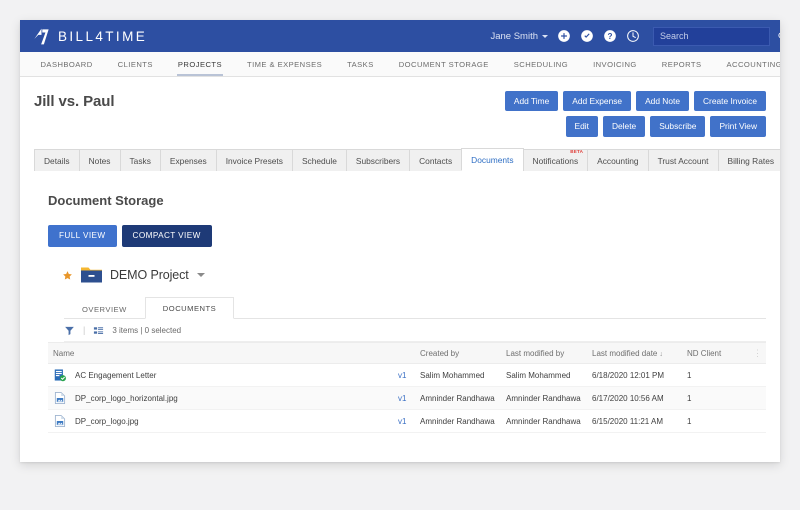  I want to click on subscribe-button: Subscribe, so click(678, 126).